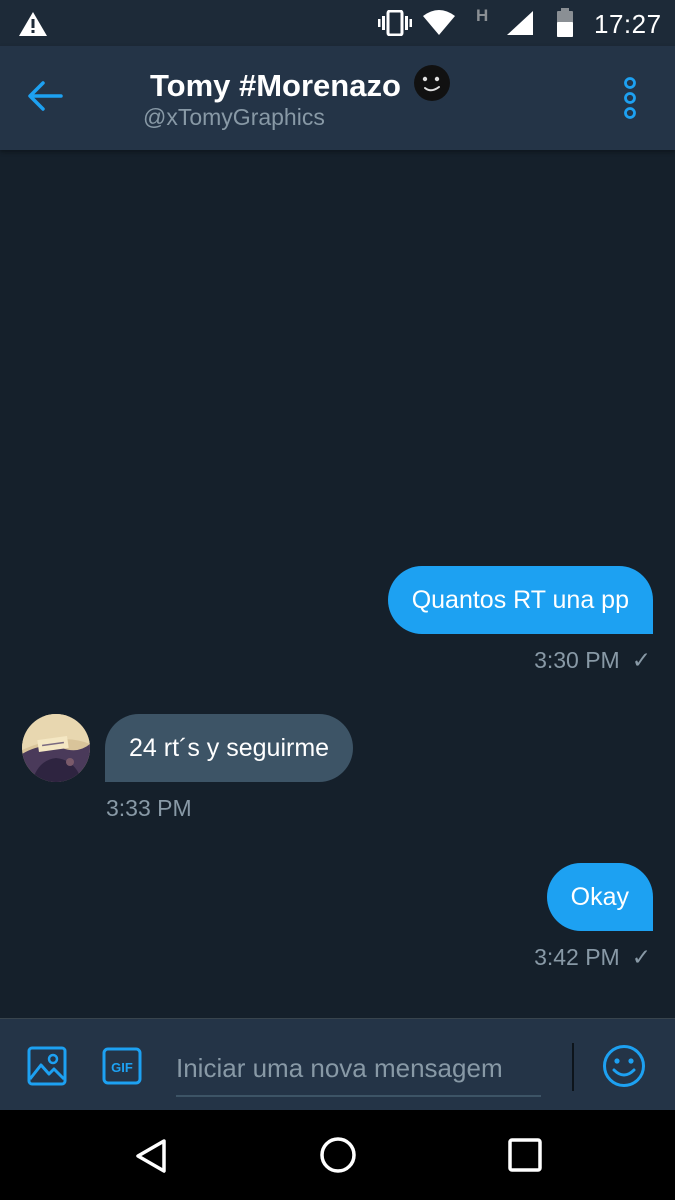 This screenshot has width=675, height=1200. I want to click on message-meta: 3:30 PM ✓, so click(592, 660).